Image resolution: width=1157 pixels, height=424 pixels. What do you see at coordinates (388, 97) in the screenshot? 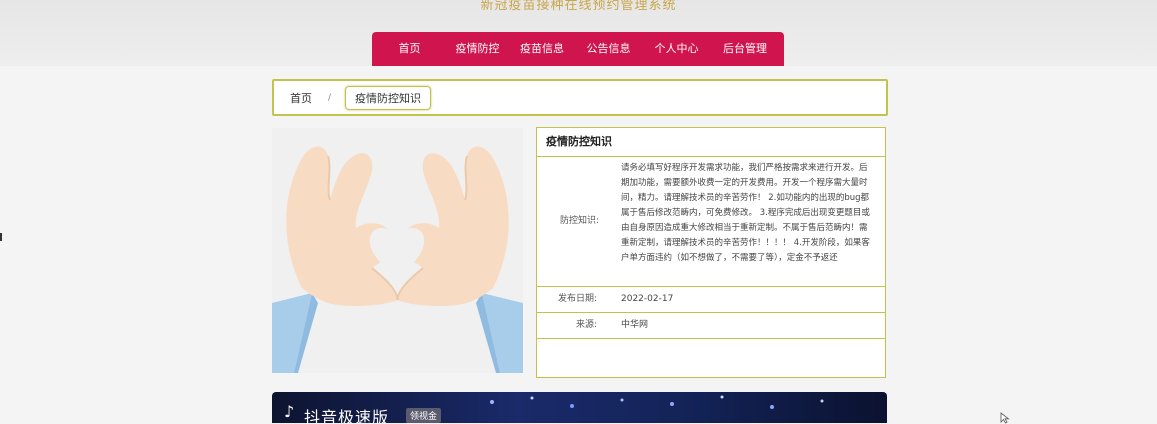
I see `breadcrumb-current: 疫情防控知识` at bounding box center [388, 97].